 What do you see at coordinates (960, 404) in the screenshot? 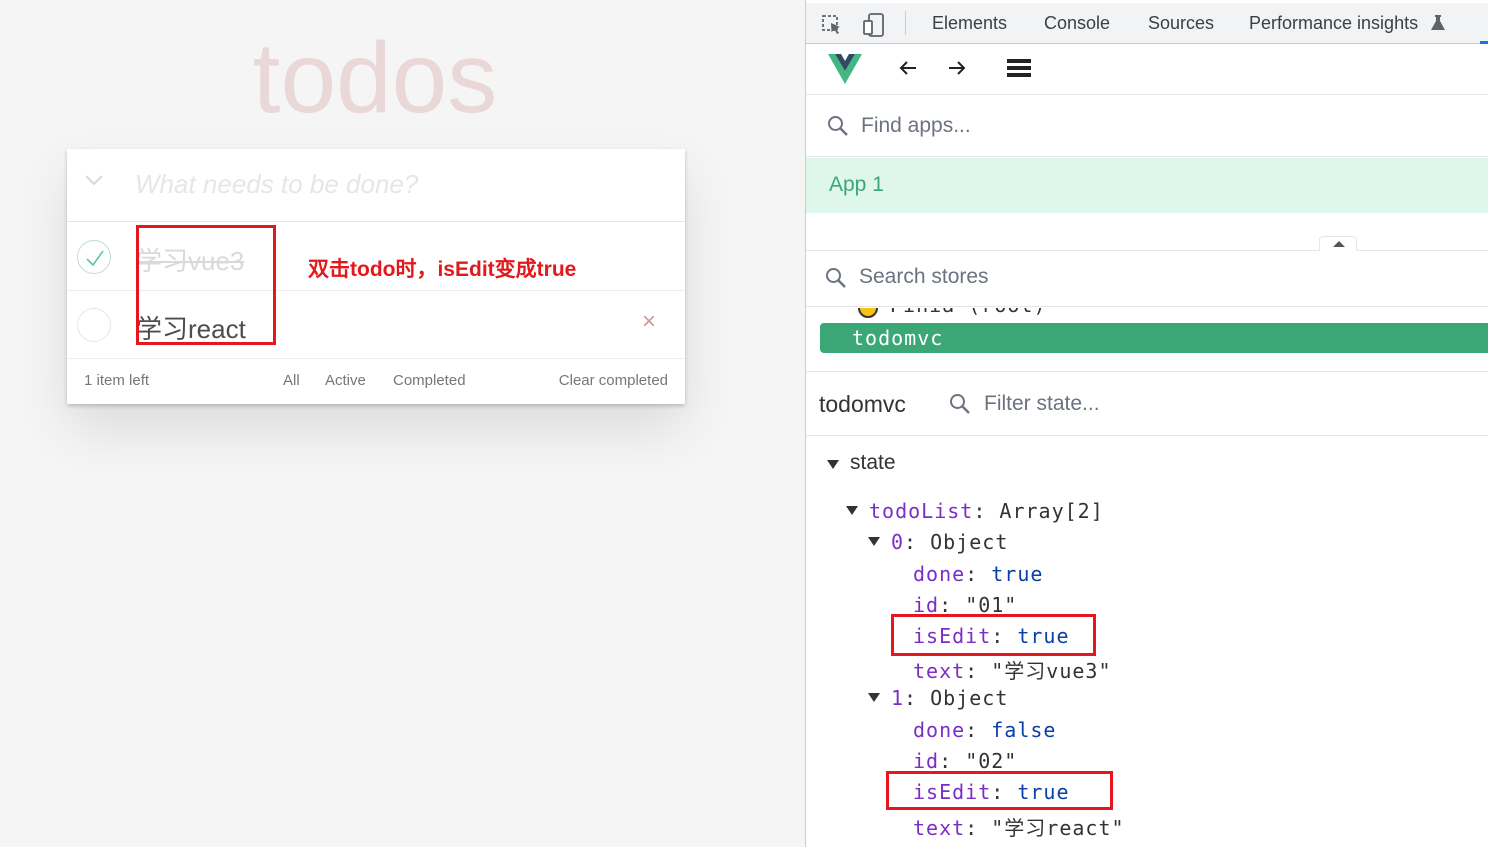
I see `filter-search-icon` at bounding box center [960, 404].